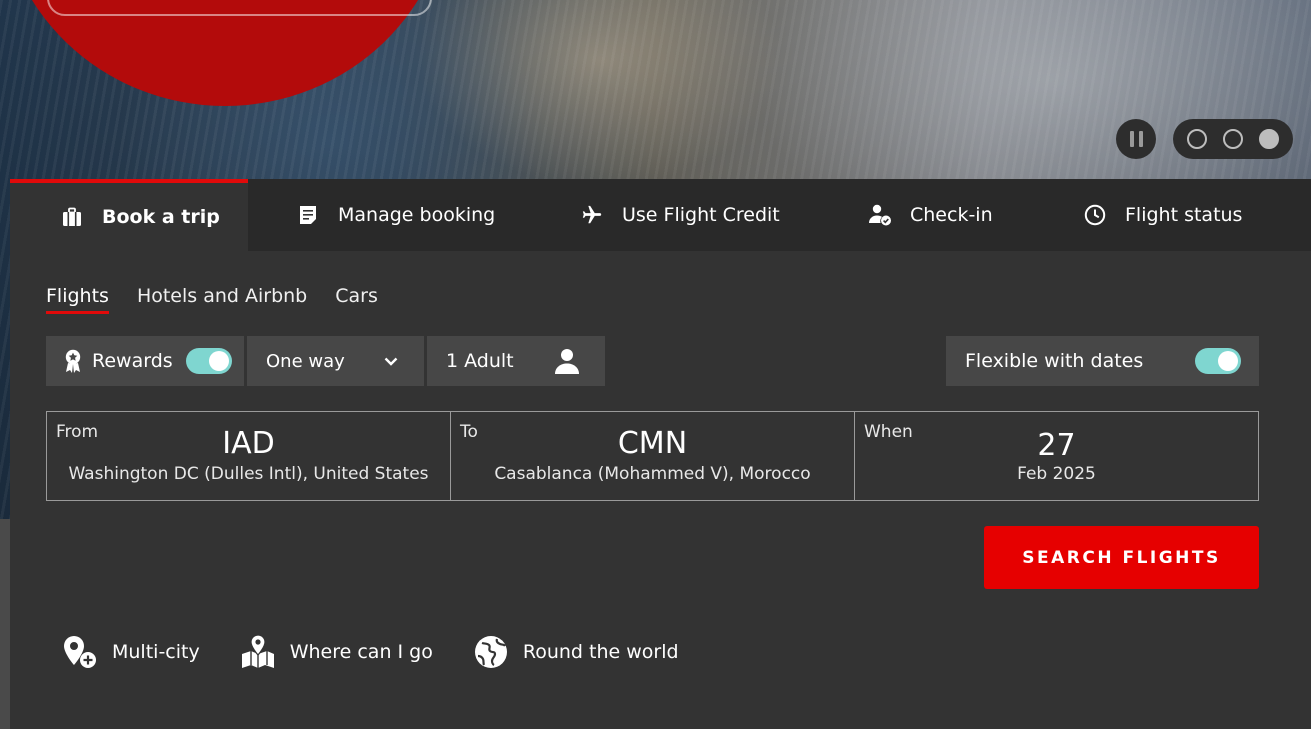  I want to click on destination-city: Casablanca (Mohammed V), Morocco, so click(652, 474).